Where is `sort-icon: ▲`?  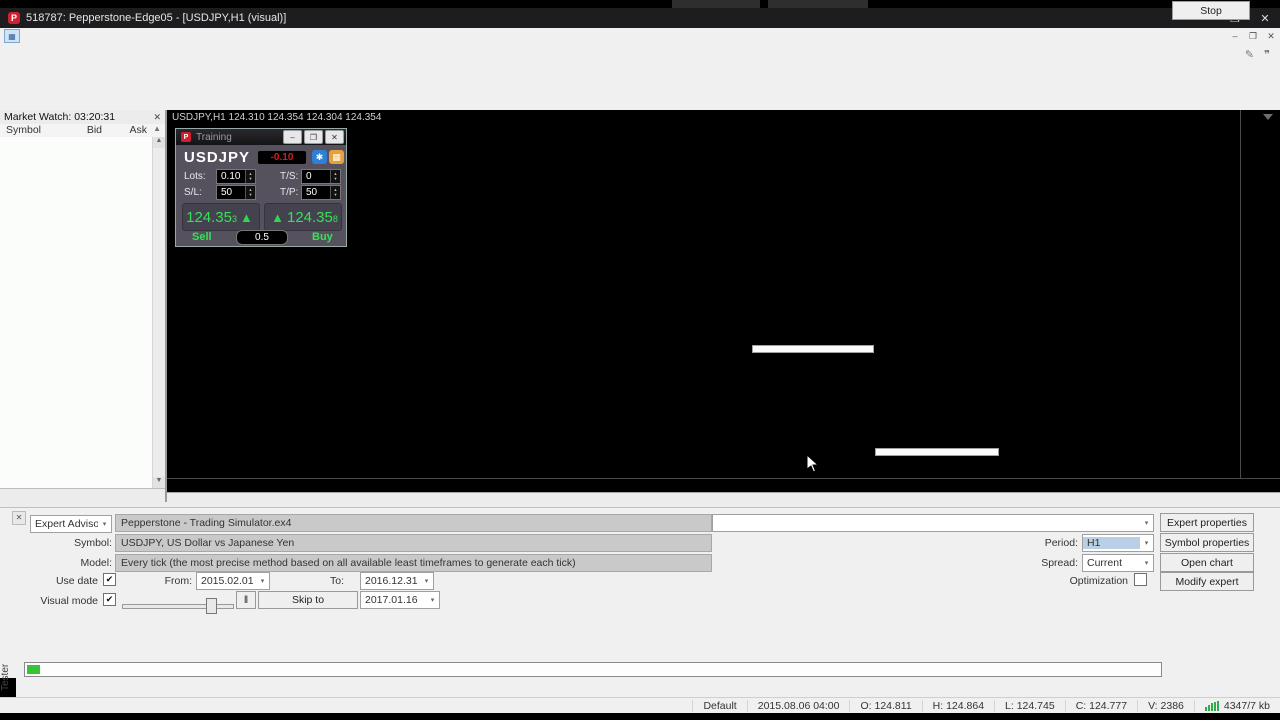 sort-icon: ▲ is located at coordinates (157, 128).